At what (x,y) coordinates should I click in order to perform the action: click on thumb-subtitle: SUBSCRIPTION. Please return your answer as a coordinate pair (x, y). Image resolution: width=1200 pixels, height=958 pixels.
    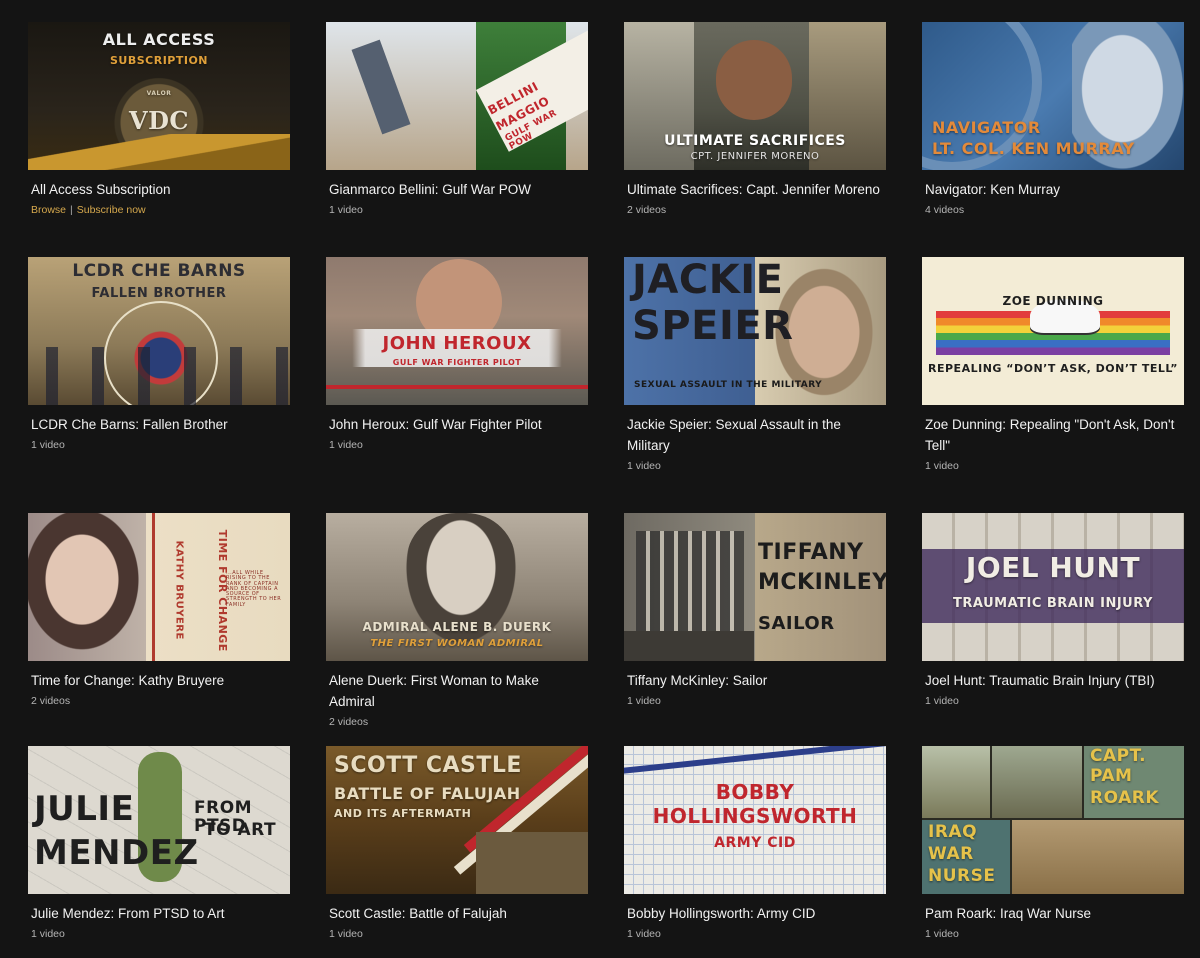
    Looking at the image, I should click on (158, 60).